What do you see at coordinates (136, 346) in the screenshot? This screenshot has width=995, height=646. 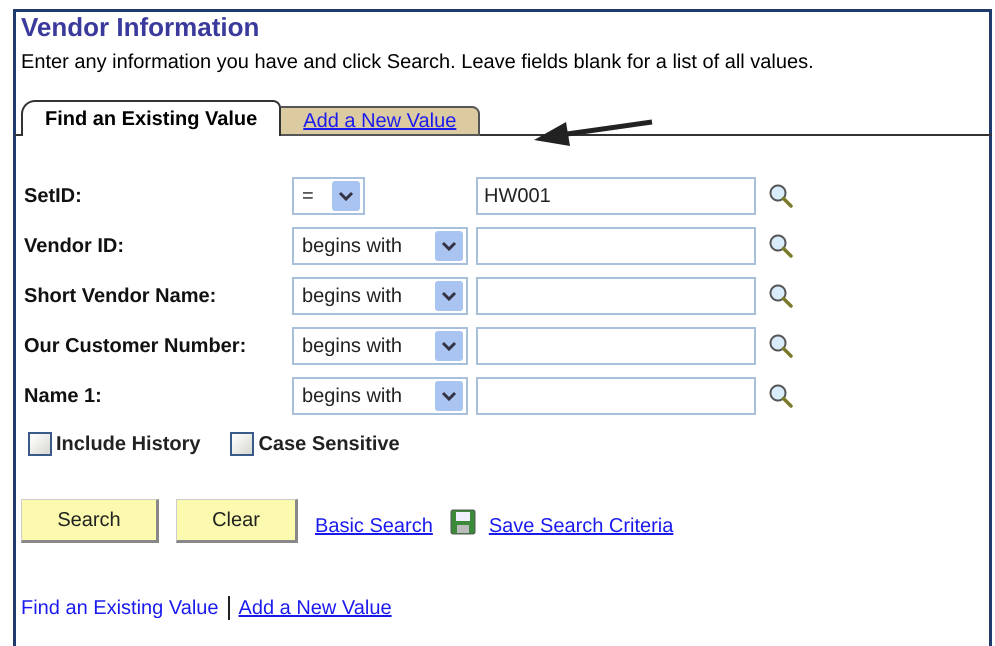 I see `field-label: Our Customer Number:` at bounding box center [136, 346].